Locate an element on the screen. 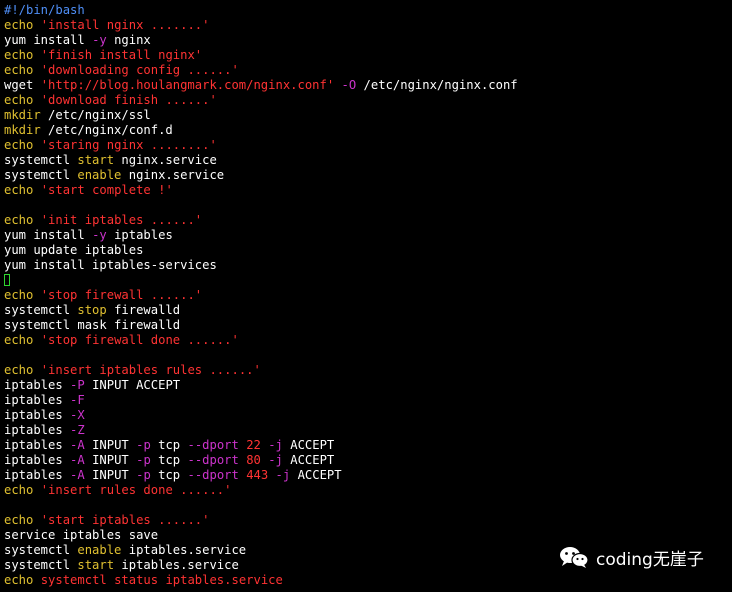 This screenshot has height=592, width=732. token-shebang: #!/bin/bash is located at coordinates (44, 10).